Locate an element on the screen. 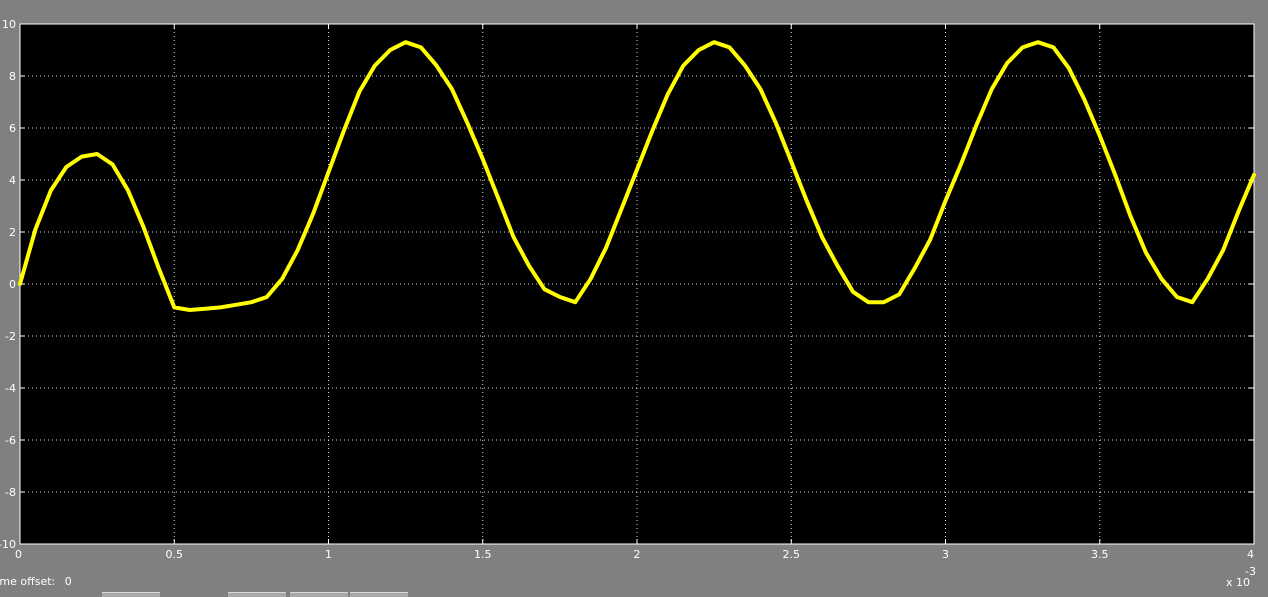  y-tick-label: 0 is located at coordinates (12, 284).